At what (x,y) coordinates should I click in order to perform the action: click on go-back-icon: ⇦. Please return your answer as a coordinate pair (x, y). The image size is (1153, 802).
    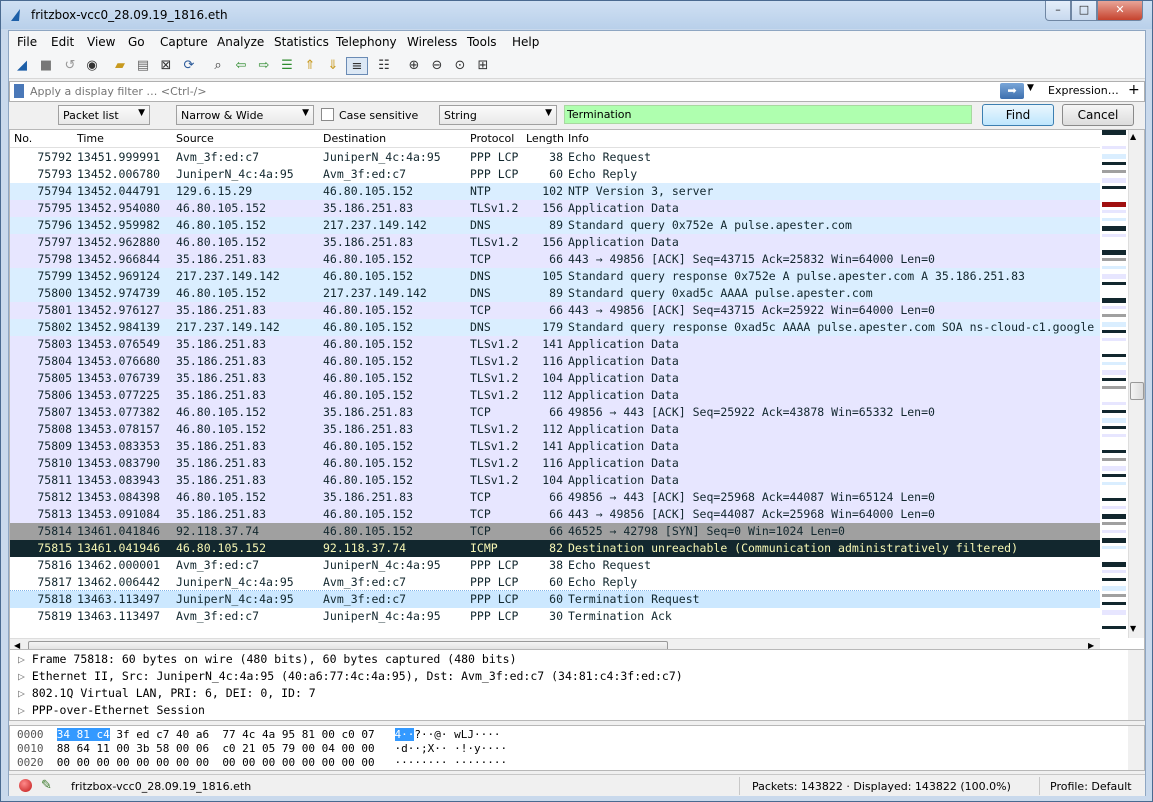
    Looking at the image, I should click on (241, 66).